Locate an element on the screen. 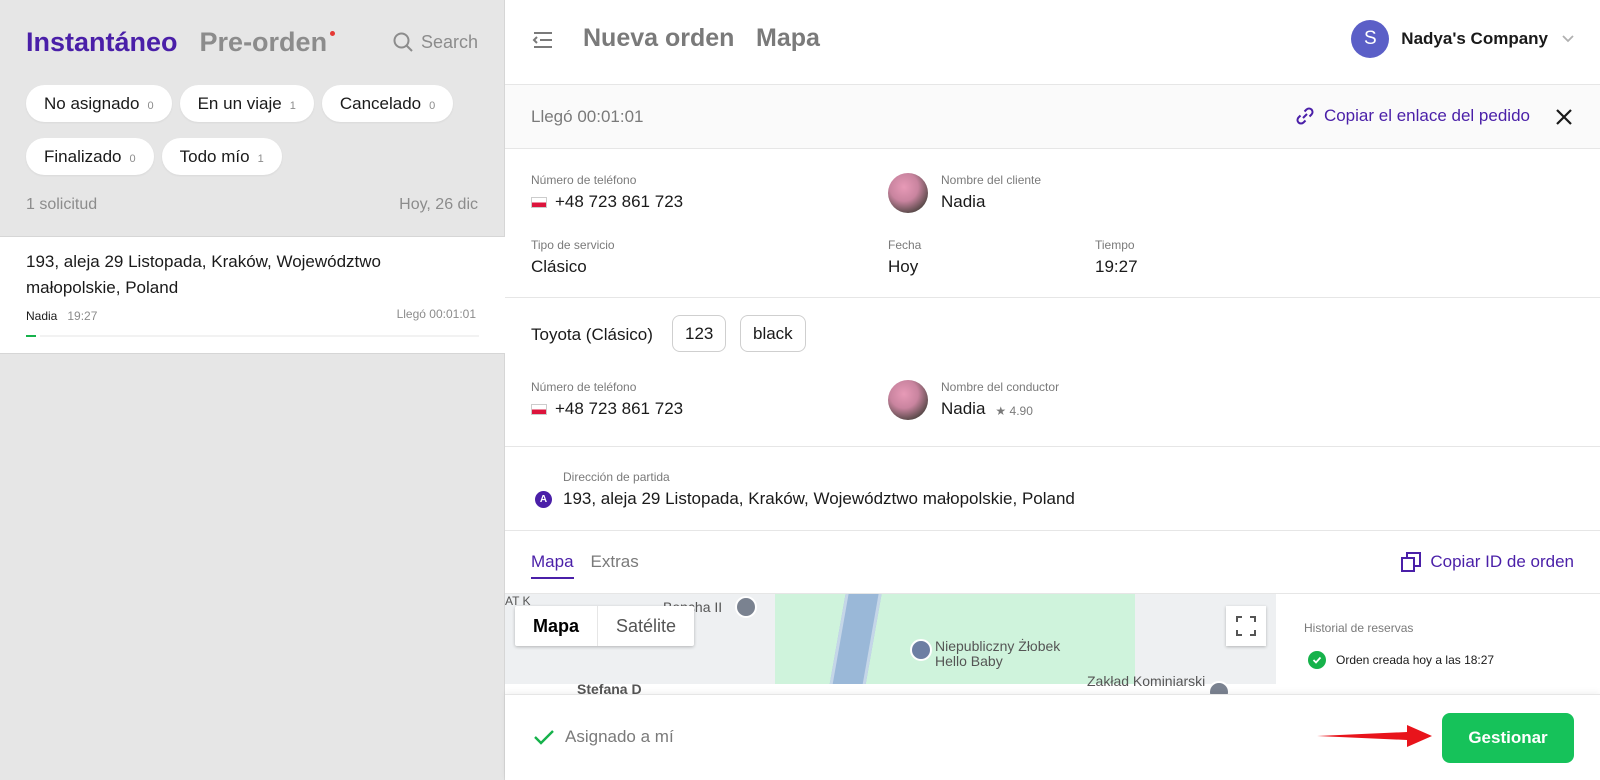 This screenshot has width=1600, height=780. search-label: Search is located at coordinates (449, 41).